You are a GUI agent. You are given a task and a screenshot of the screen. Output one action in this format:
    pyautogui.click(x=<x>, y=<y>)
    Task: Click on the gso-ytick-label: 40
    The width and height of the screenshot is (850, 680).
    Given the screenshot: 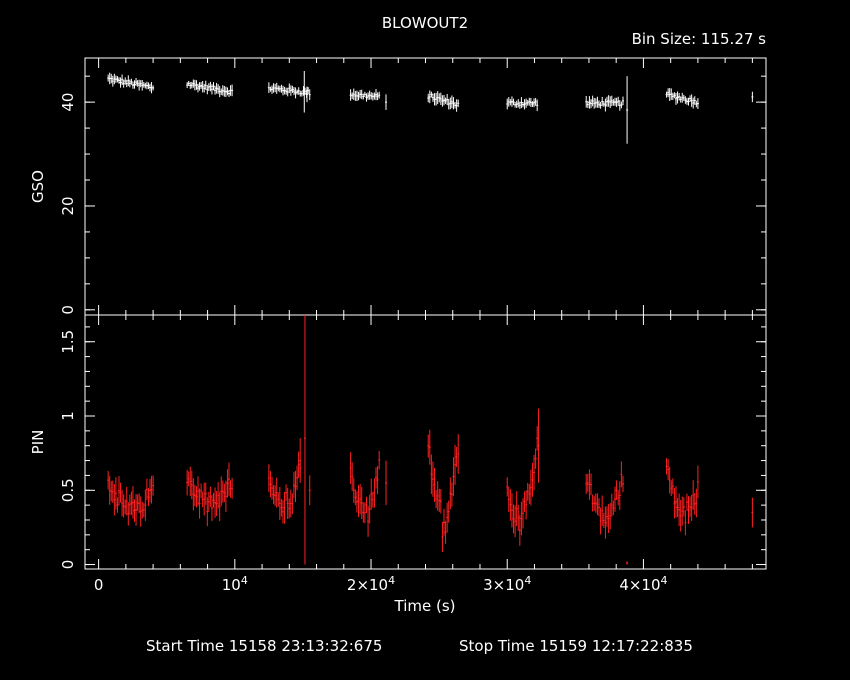 What is the action you would take?
    pyautogui.click(x=68, y=102)
    